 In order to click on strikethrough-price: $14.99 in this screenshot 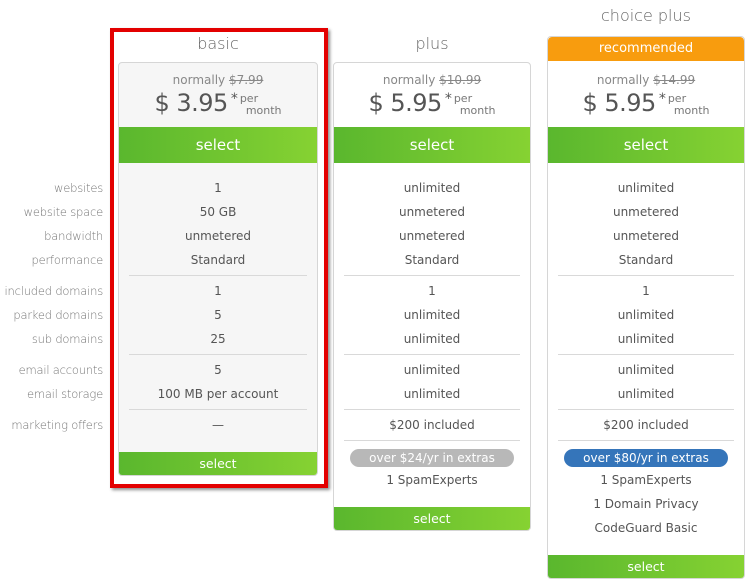, I will do `click(674, 80)`.